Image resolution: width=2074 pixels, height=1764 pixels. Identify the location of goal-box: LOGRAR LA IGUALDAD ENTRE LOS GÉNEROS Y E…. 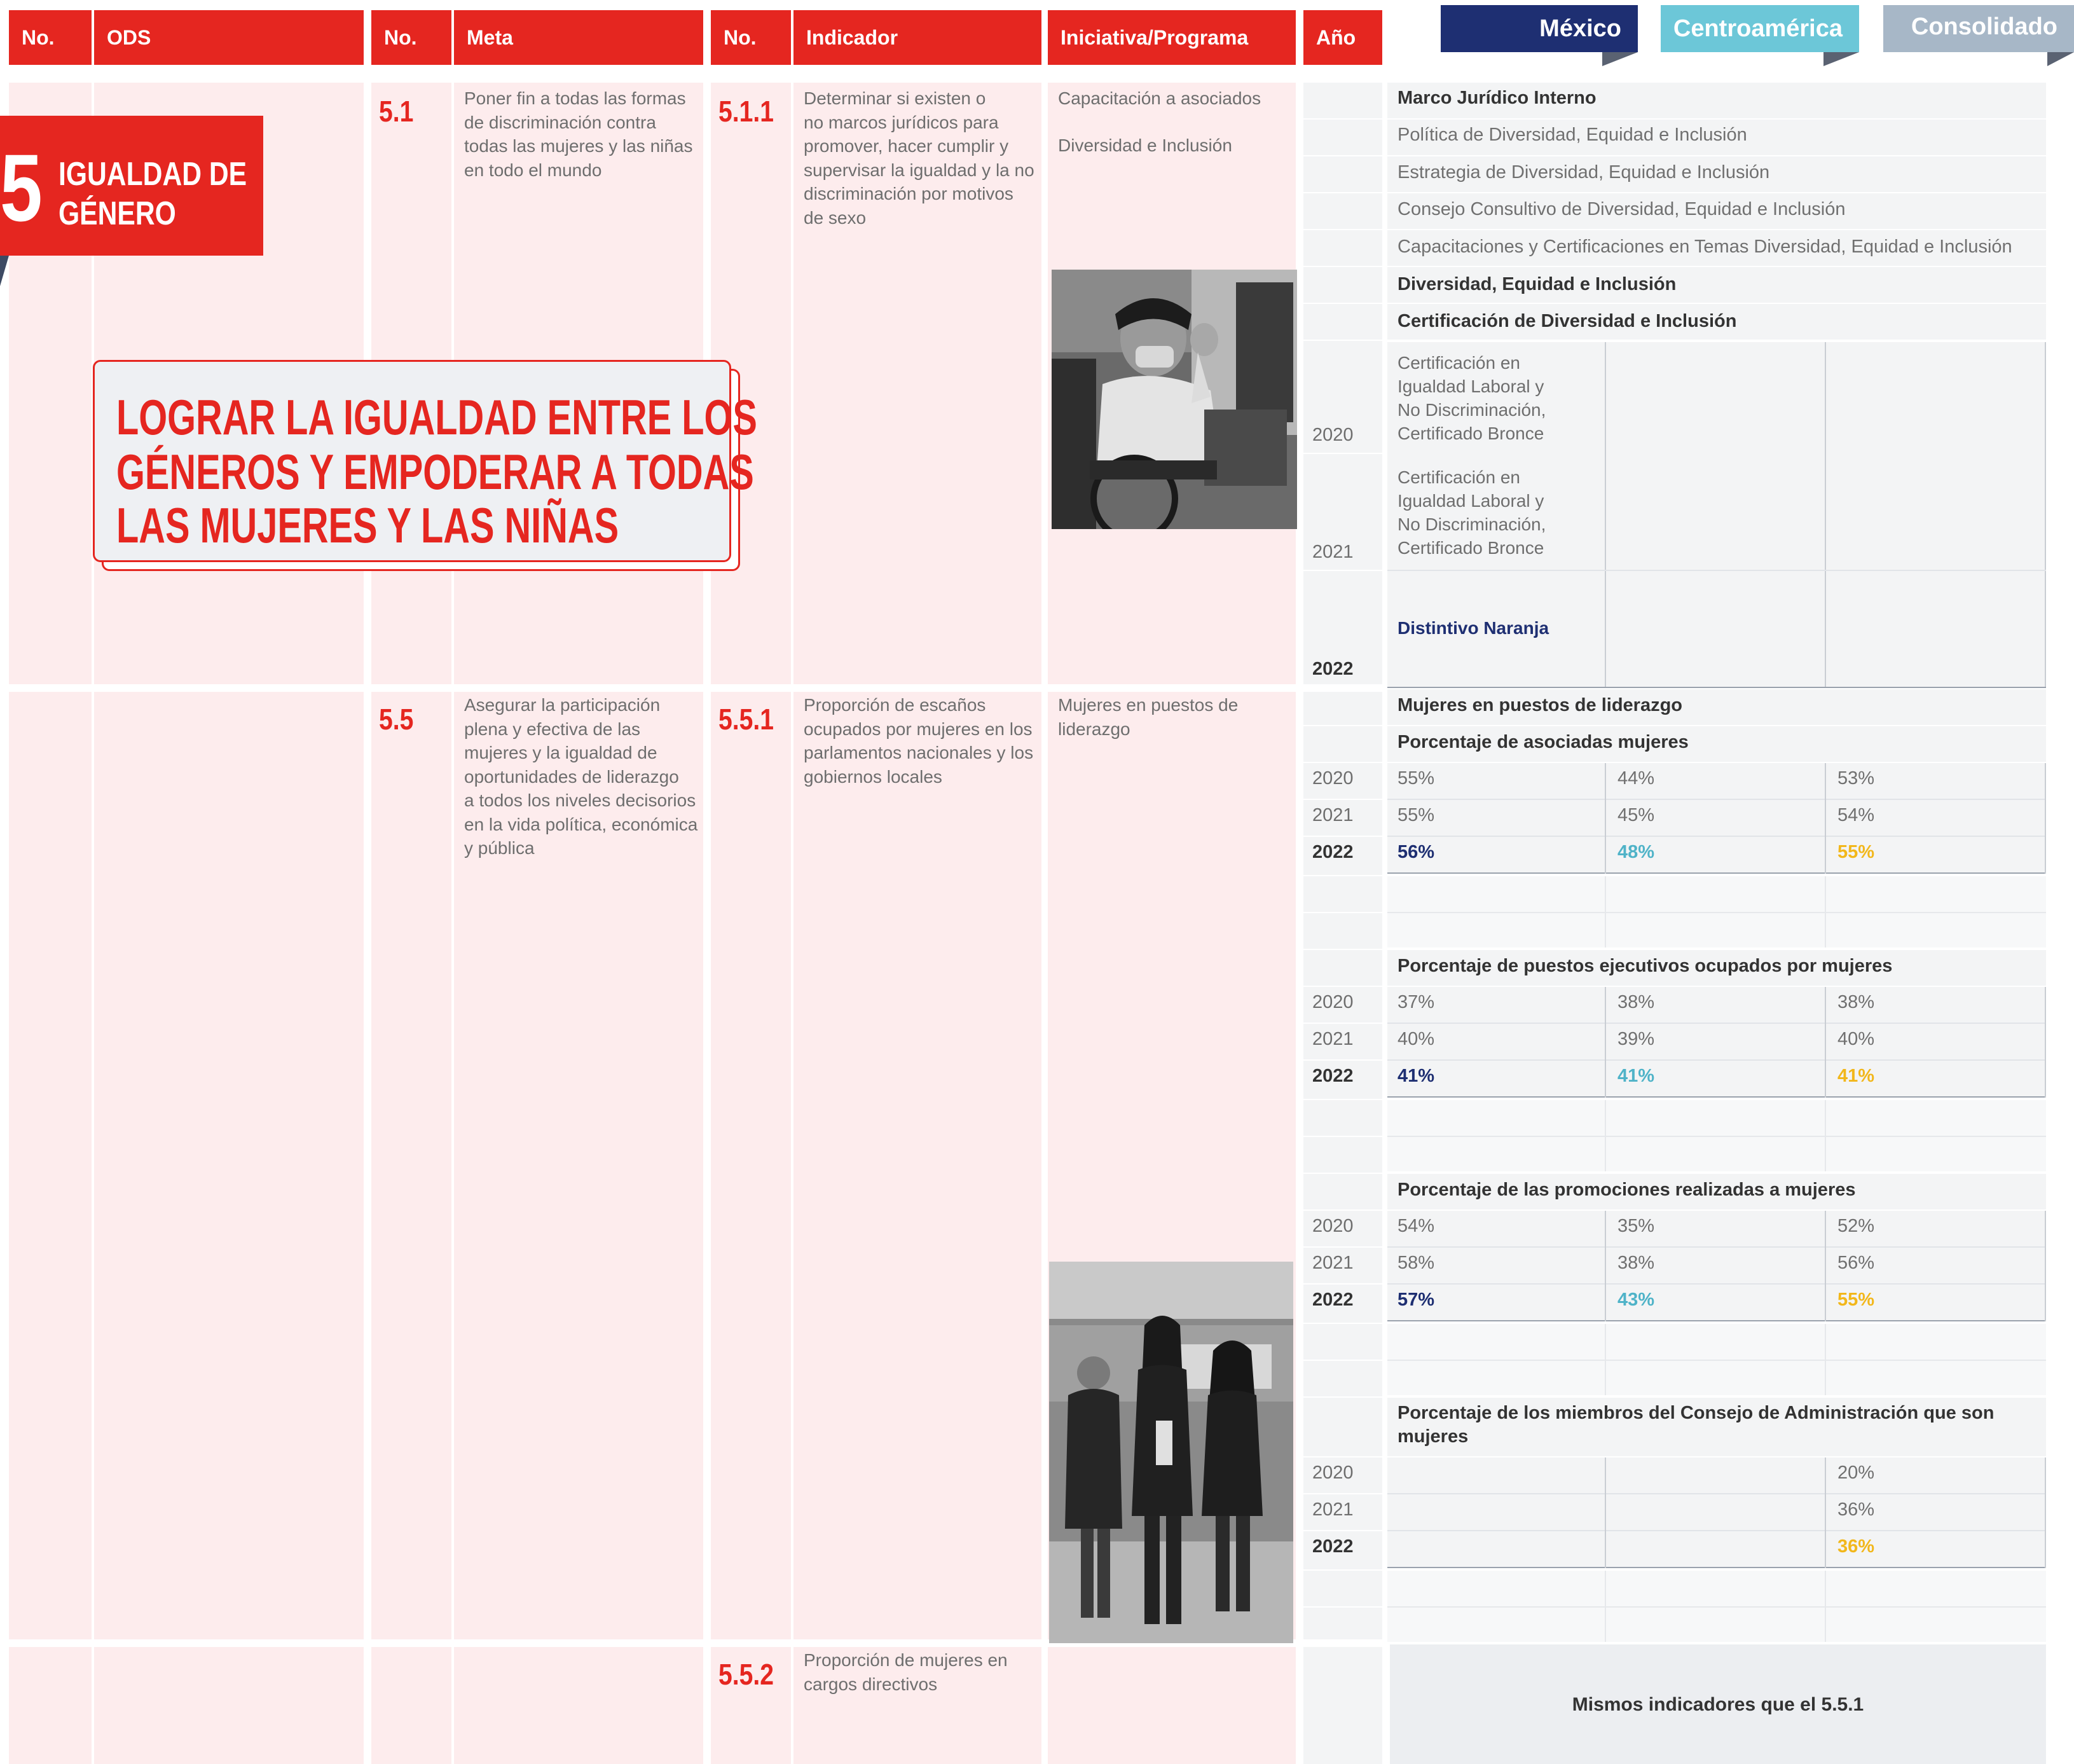
(425, 461).